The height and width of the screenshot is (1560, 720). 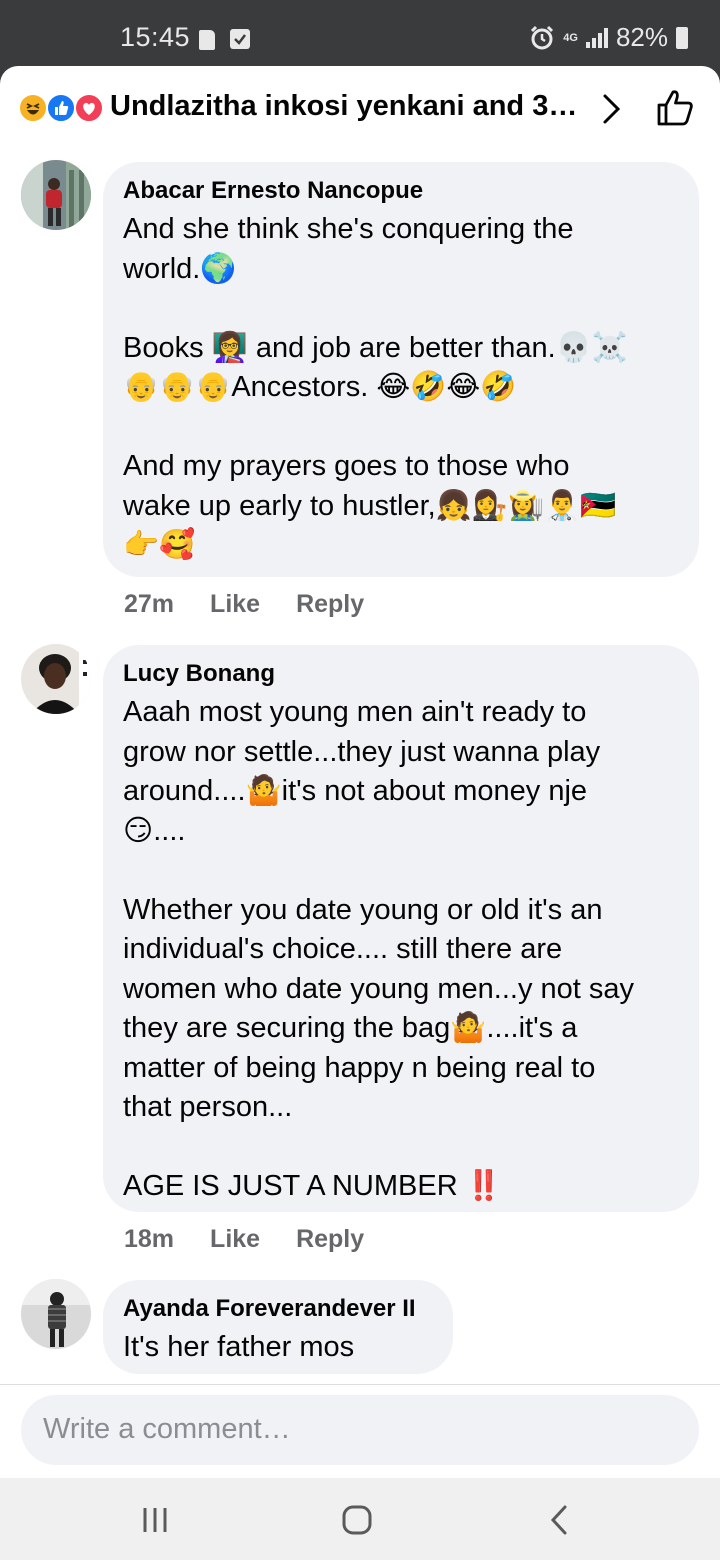 I want to click on comment-time: 18m, so click(x=149, y=1239).